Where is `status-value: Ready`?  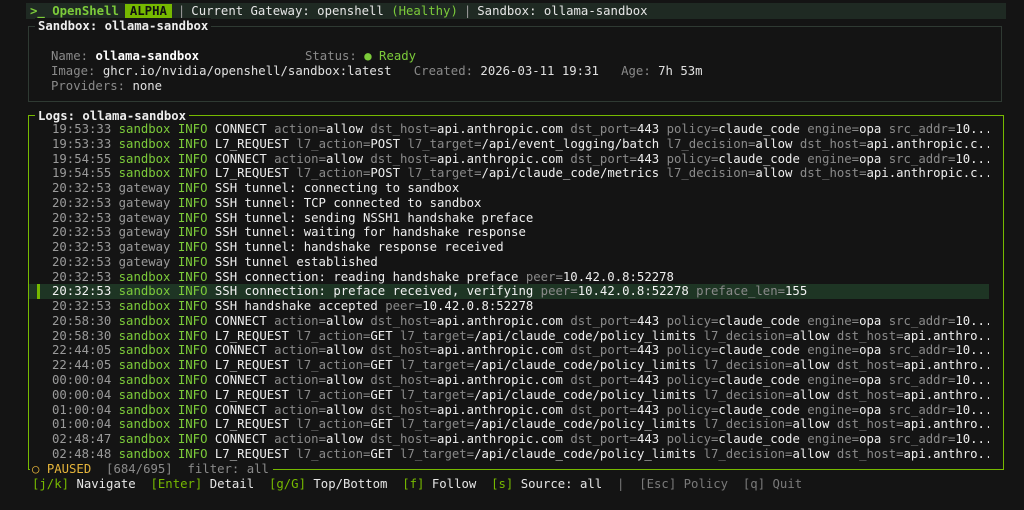 status-value: Ready is located at coordinates (398, 56).